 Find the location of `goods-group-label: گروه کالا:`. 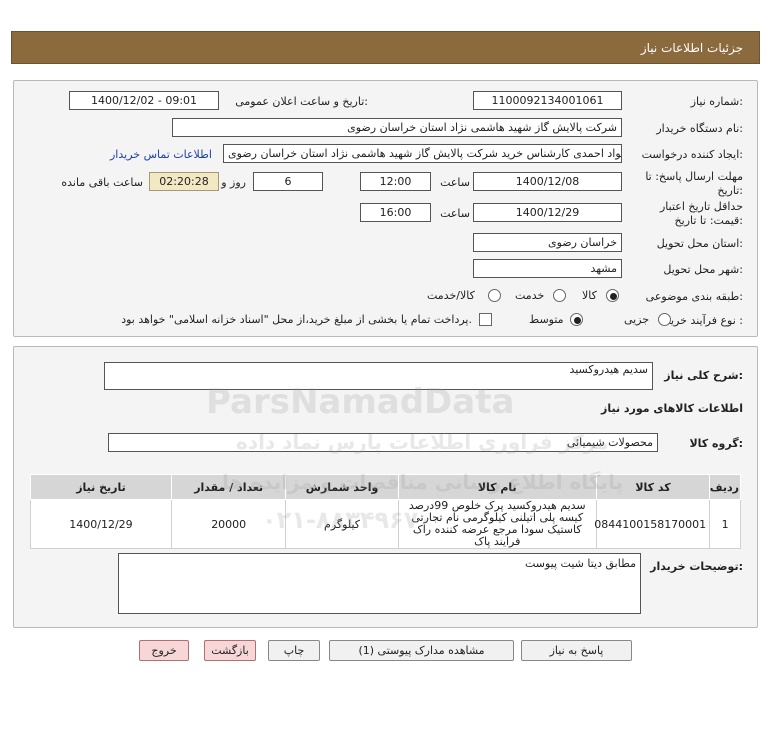

goods-group-label: گروه کالا: is located at coordinates (716, 443).